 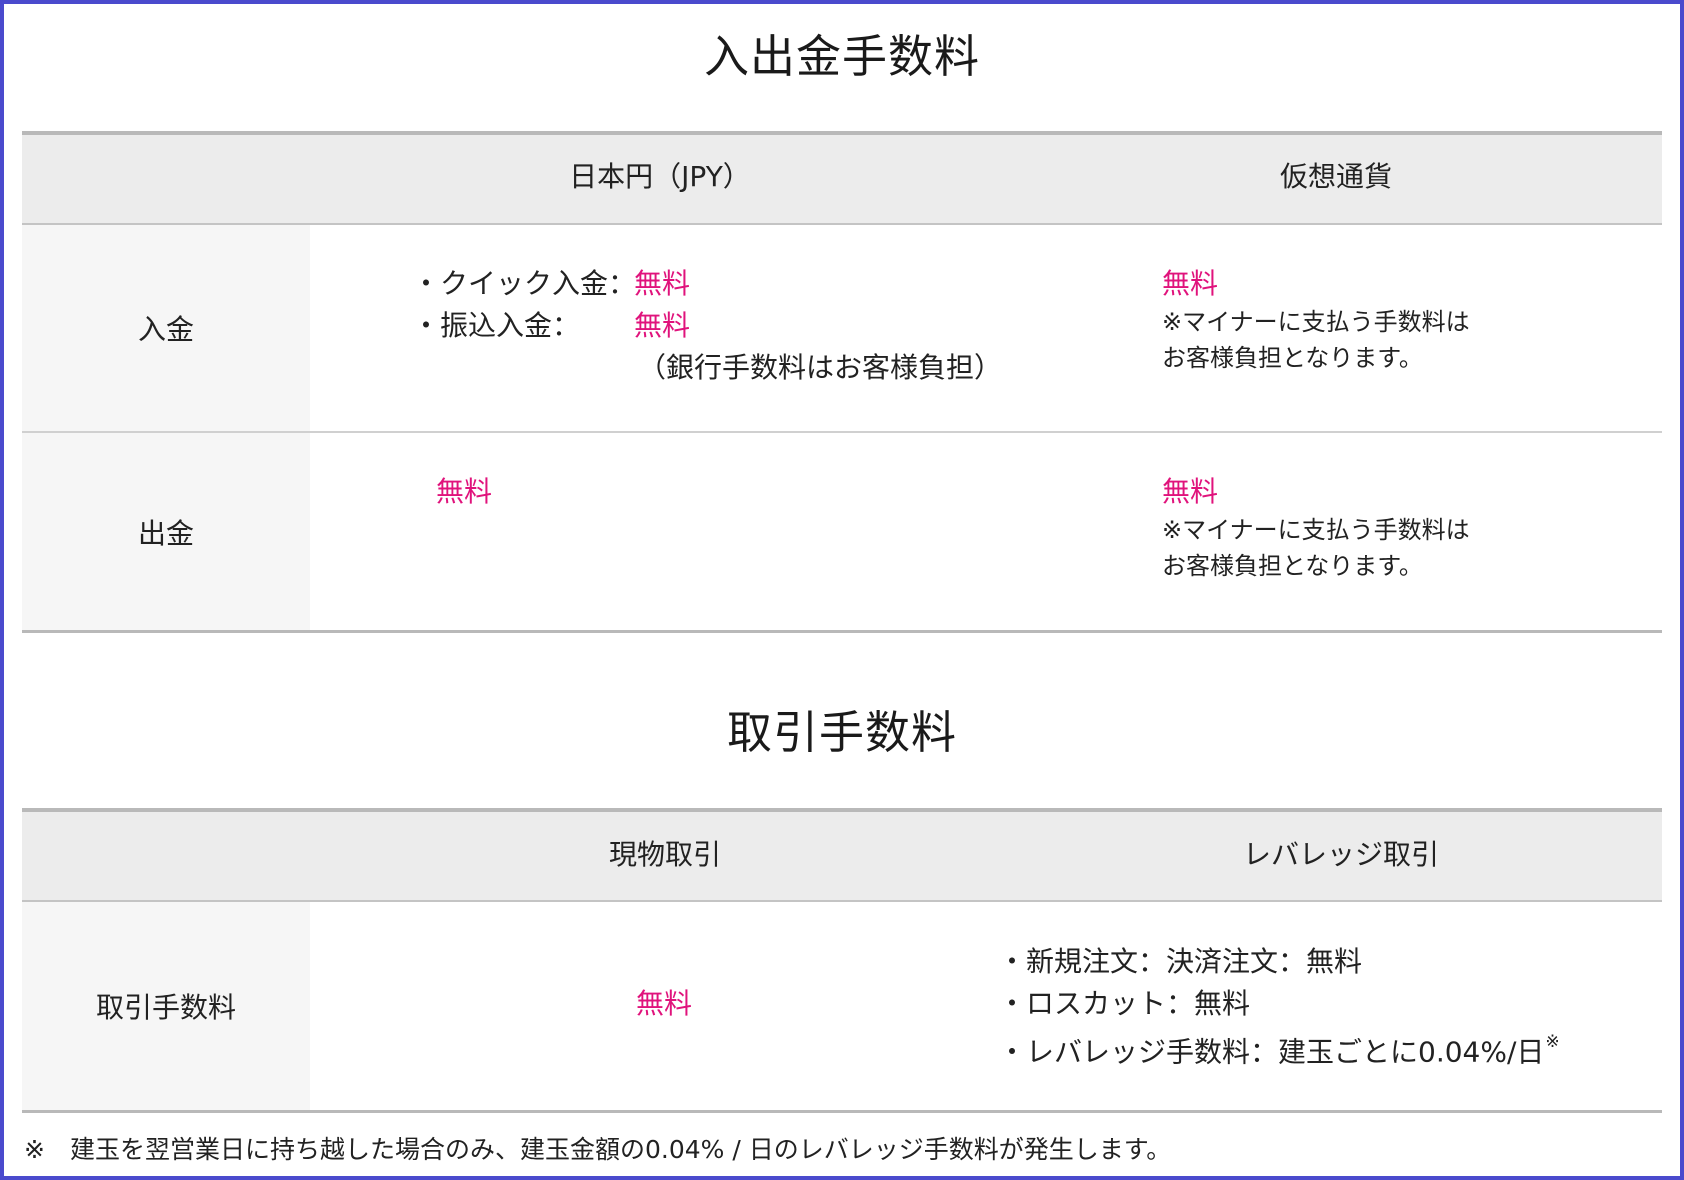 What do you see at coordinates (1180, 961) in the screenshot?
I see `leverage-fee-line-new-order: ・新規注文：決済注文：無料` at bounding box center [1180, 961].